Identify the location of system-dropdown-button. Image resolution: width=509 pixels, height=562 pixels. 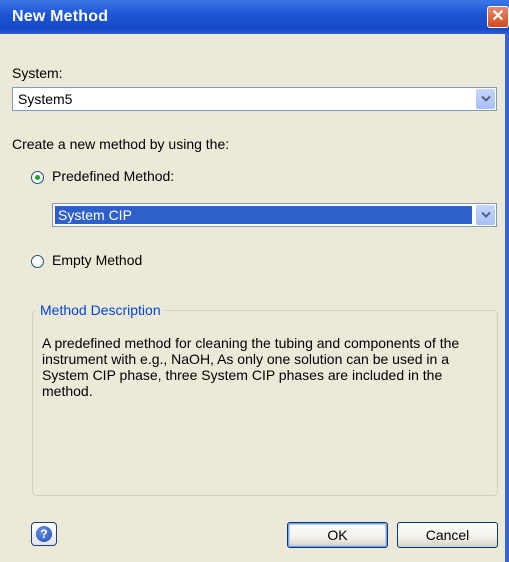
(485, 99).